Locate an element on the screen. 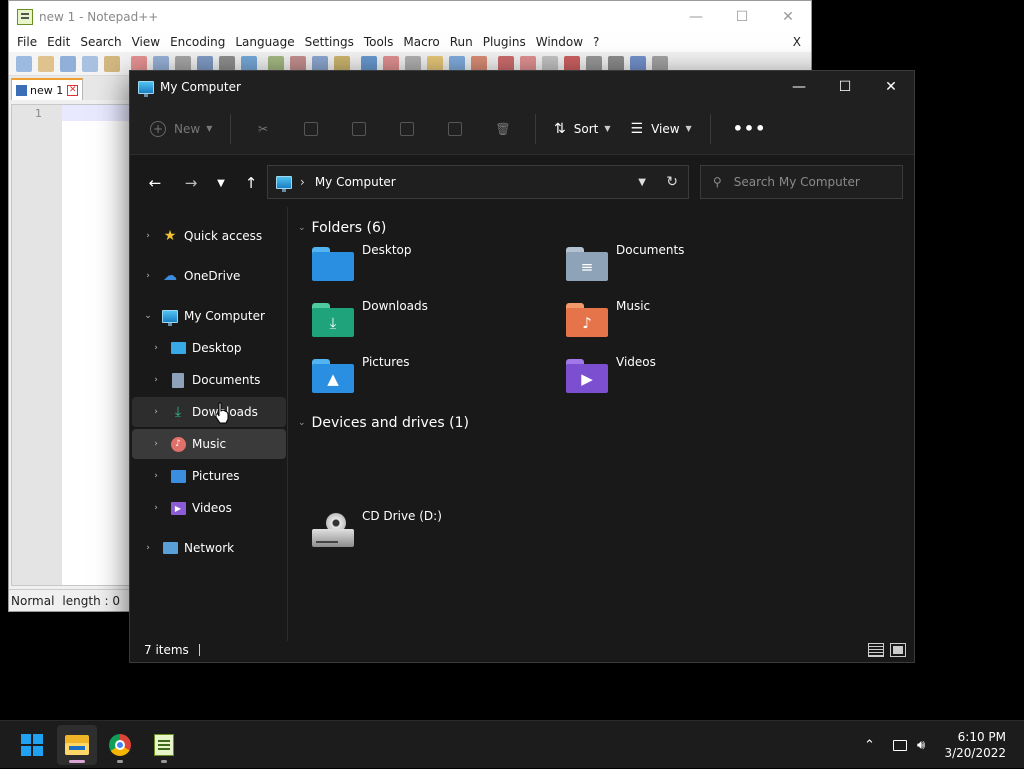 The width and height of the screenshot is (1024, 769). menu-language: Language is located at coordinates (265, 42).